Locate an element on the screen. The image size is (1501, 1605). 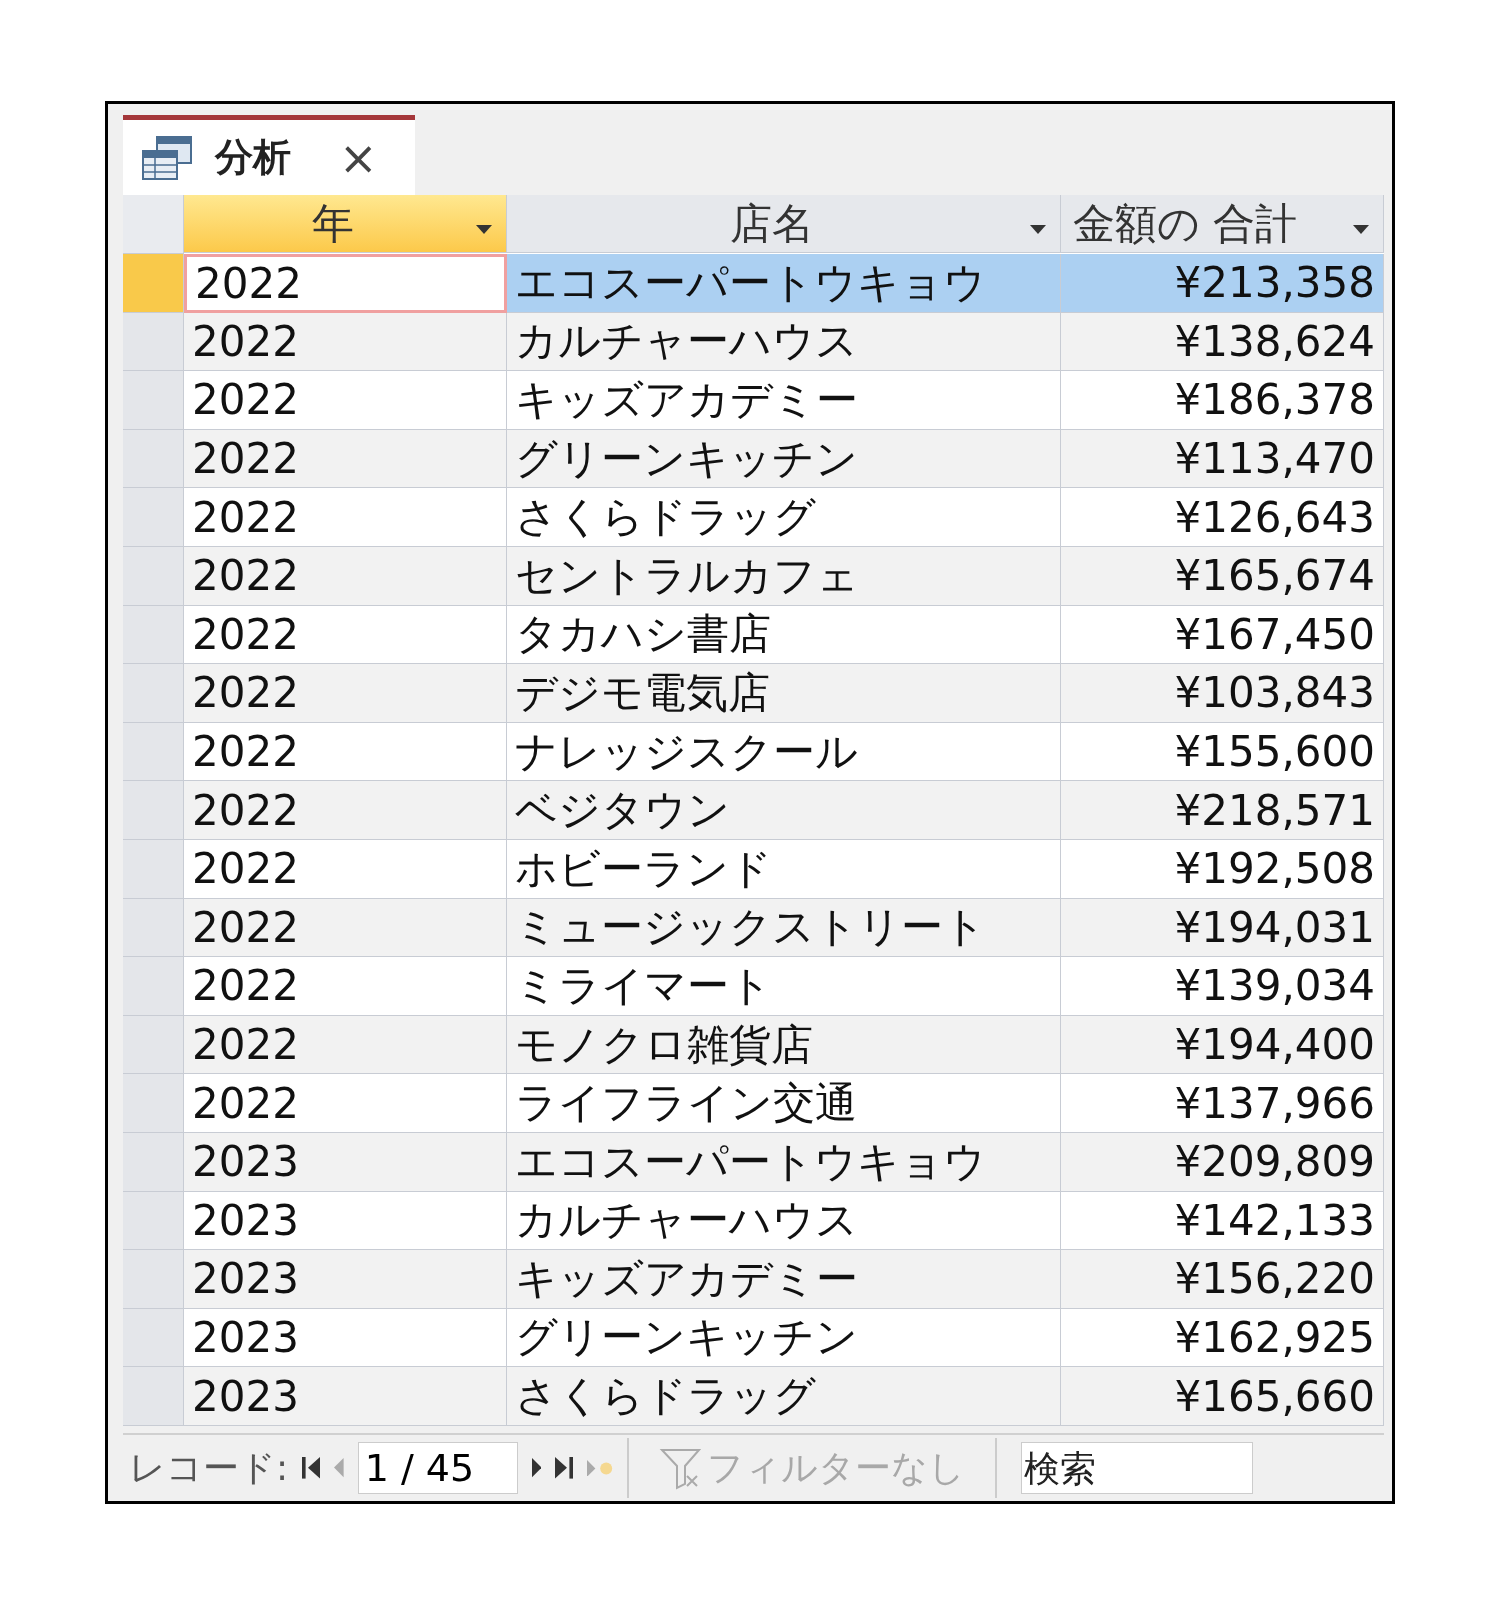
table-cell: ¥213,358 is located at coordinates (1222, 283).